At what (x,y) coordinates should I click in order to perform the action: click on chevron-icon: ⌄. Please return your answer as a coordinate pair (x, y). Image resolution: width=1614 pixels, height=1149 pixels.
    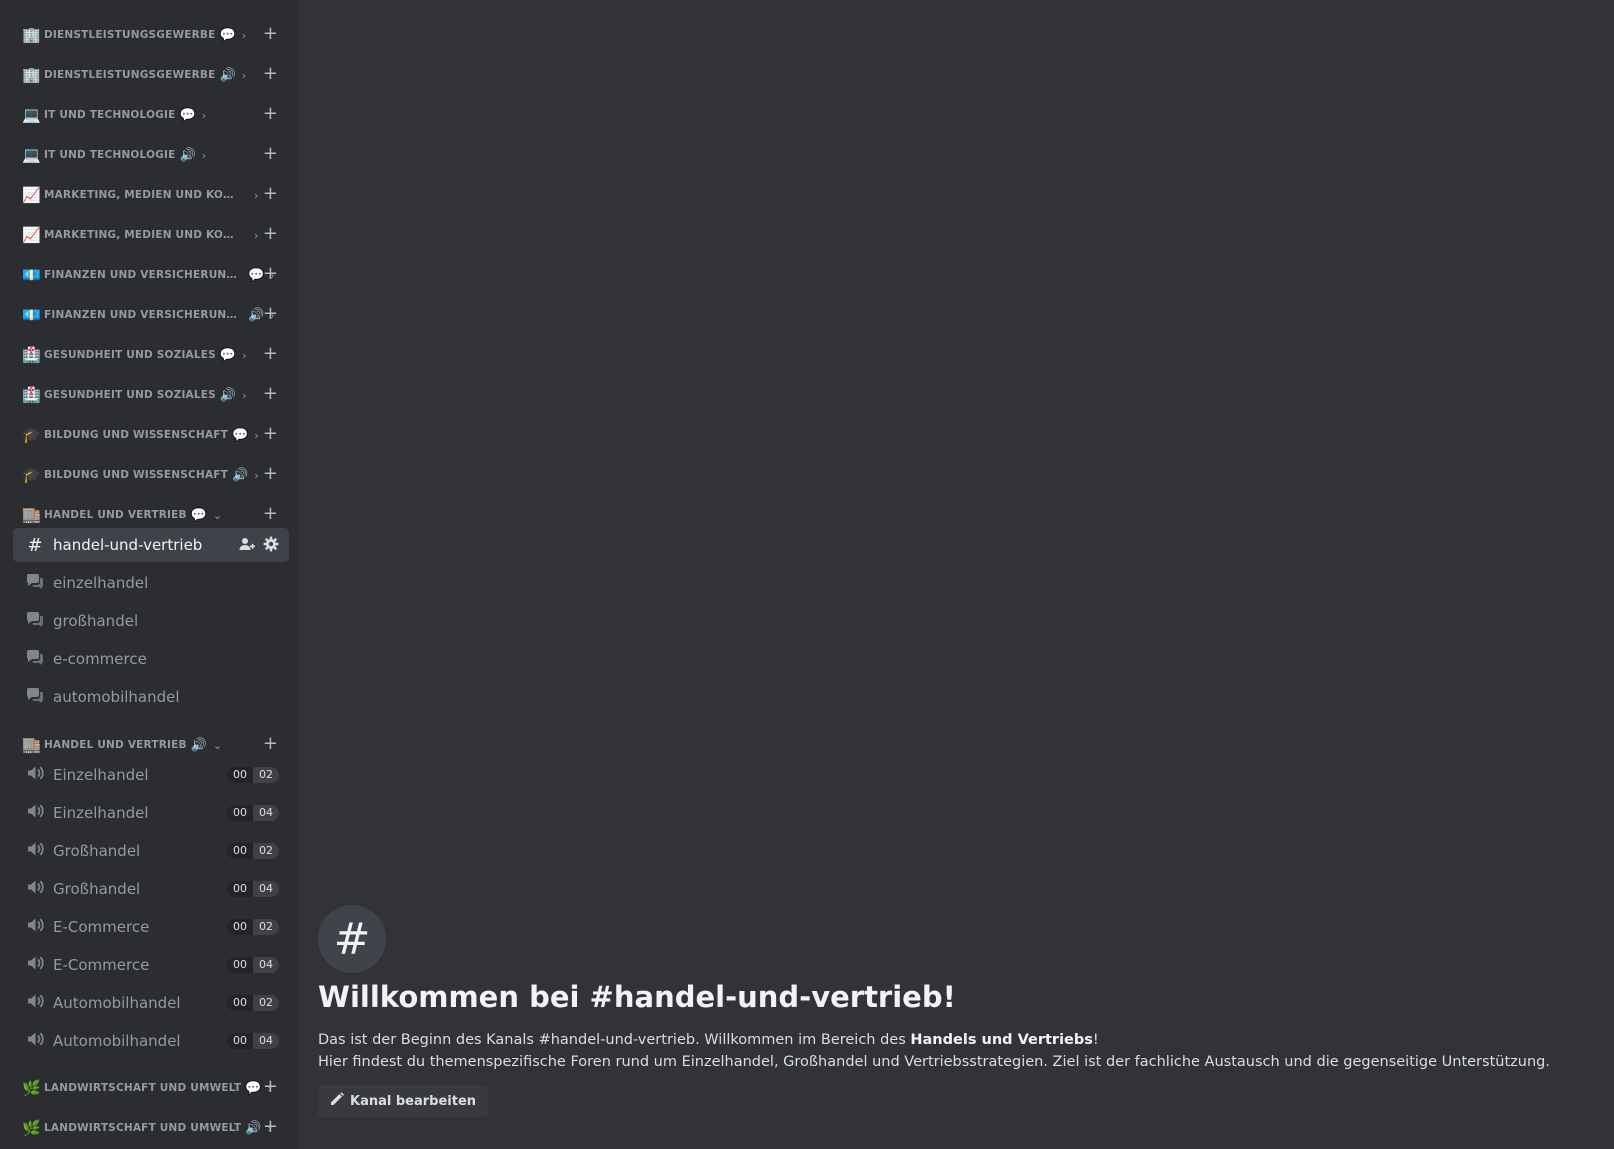
    Looking at the image, I should click on (217, 515).